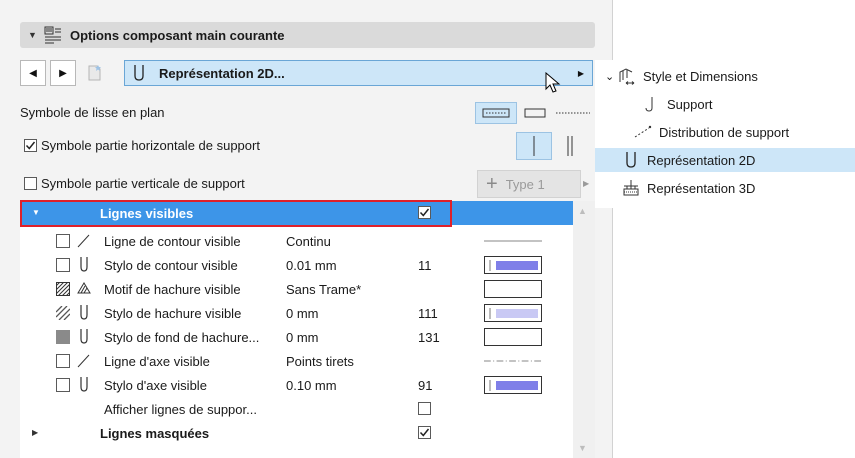 This screenshot has width=855, height=458. I want to click on scroll-down-icon: ▼, so click(582, 448).